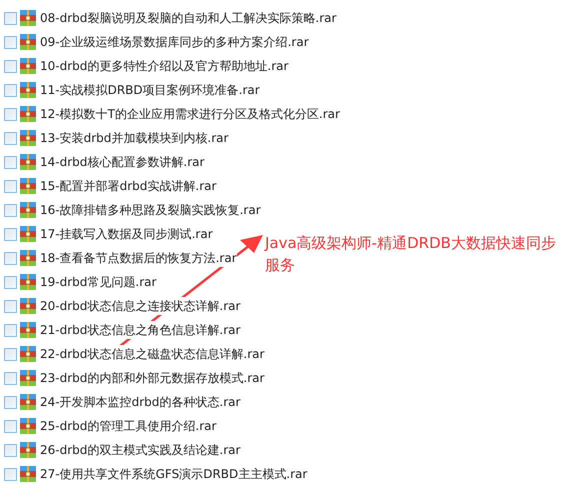 Image resolution: width=581 pixels, height=488 pixels. I want to click on file-name: 23-drbd的内部和外部元数据存放模式.rar, so click(152, 378).